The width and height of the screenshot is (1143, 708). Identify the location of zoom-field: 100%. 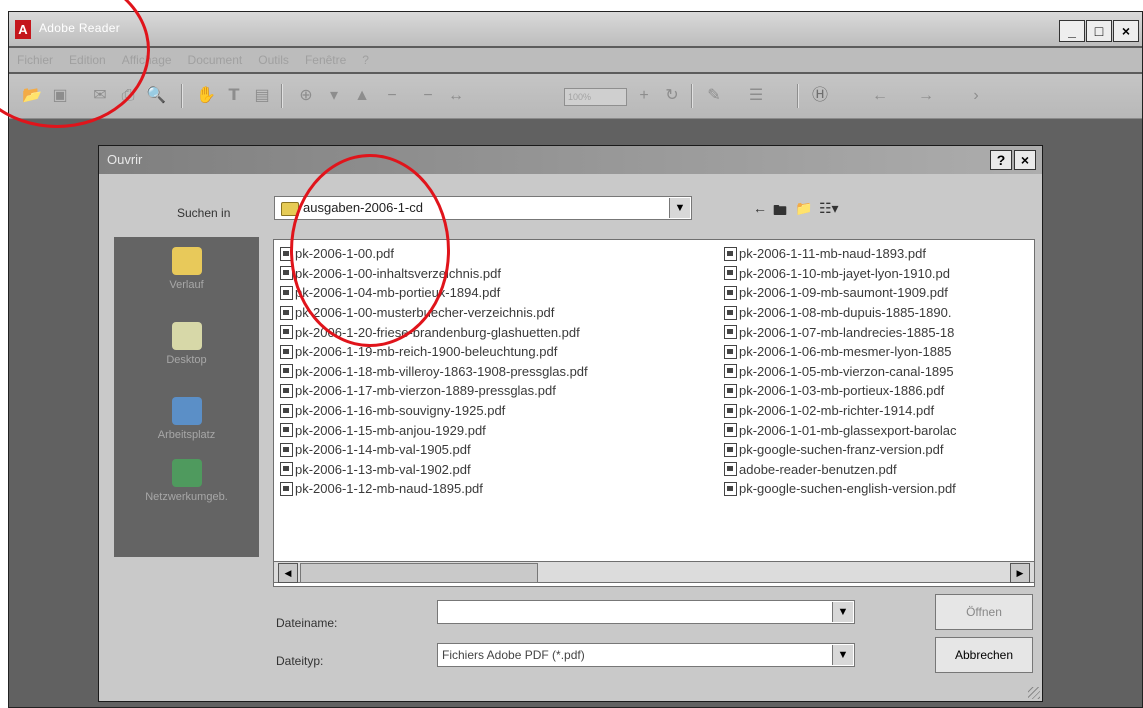
(595, 97).